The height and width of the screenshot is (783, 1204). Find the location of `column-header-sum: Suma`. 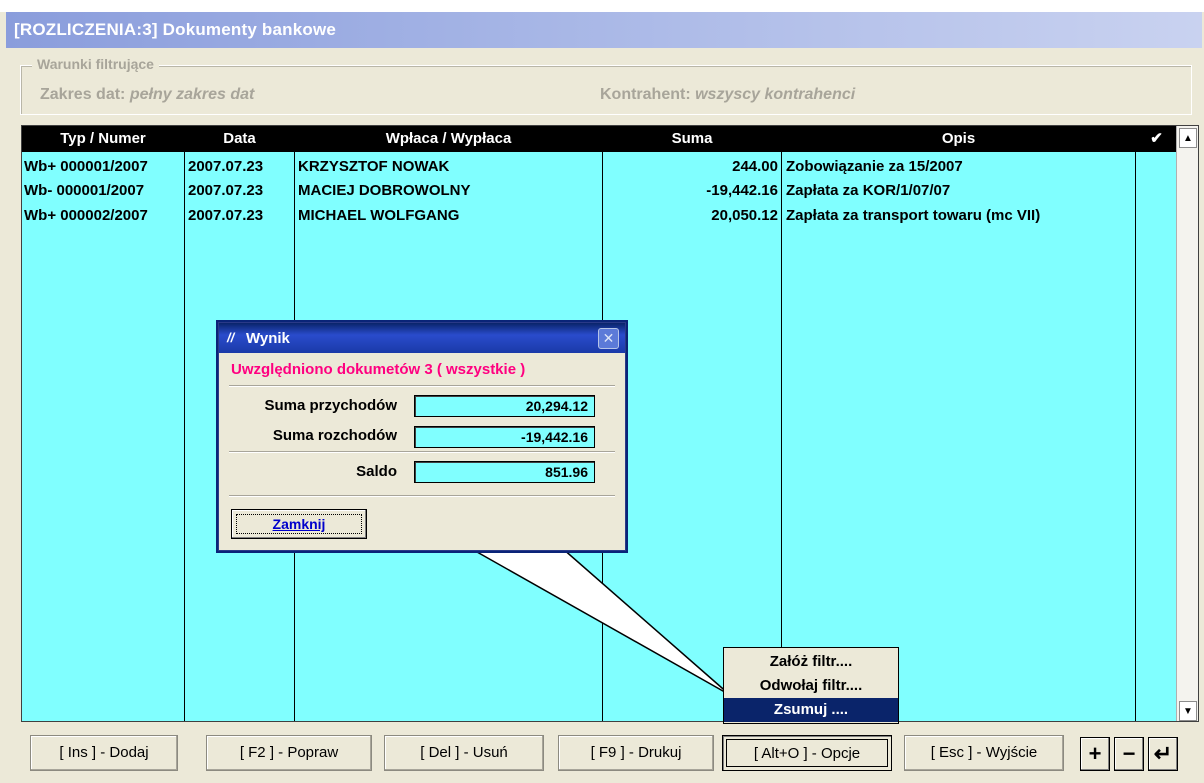

column-header-sum: Suma is located at coordinates (692, 139).